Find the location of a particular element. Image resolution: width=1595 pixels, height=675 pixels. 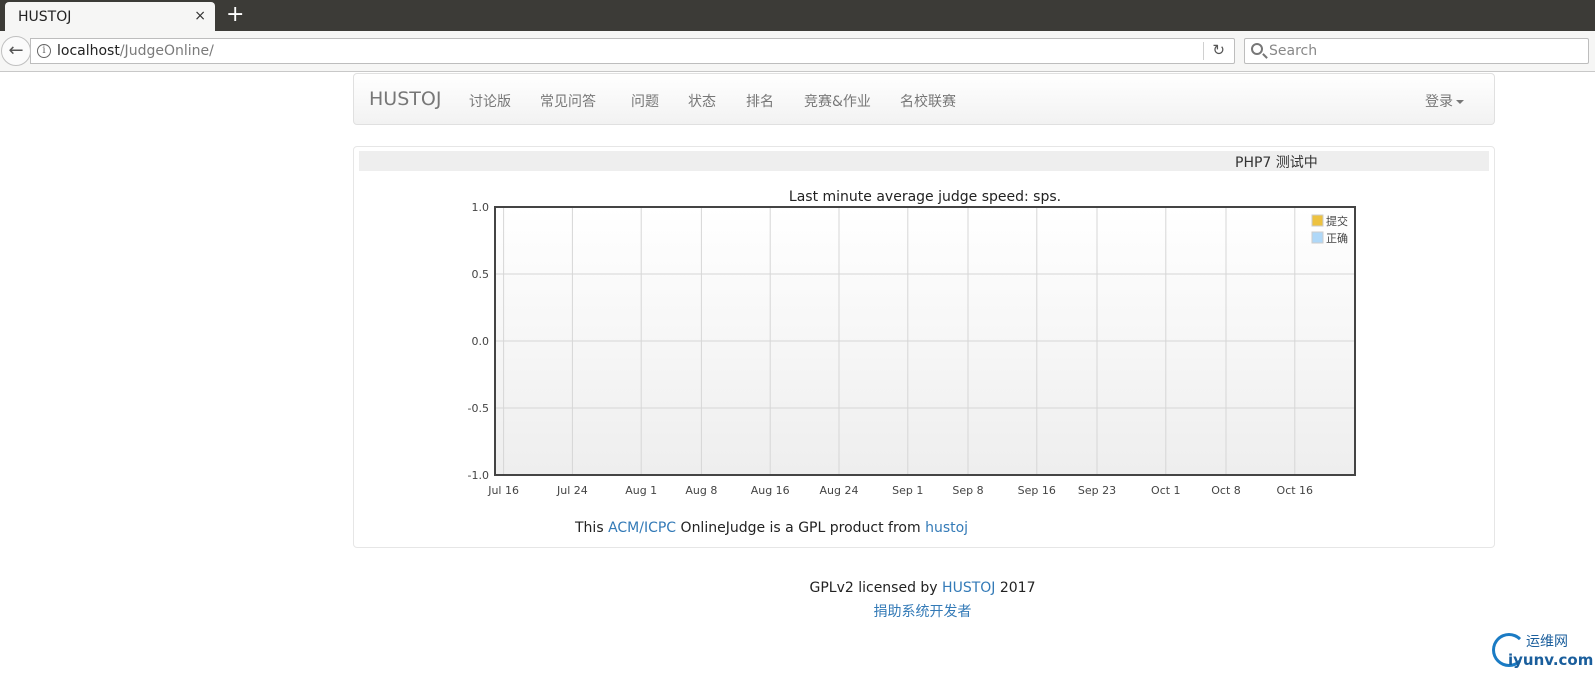

nav-item-faq: 常见问答 is located at coordinates (568, 101).